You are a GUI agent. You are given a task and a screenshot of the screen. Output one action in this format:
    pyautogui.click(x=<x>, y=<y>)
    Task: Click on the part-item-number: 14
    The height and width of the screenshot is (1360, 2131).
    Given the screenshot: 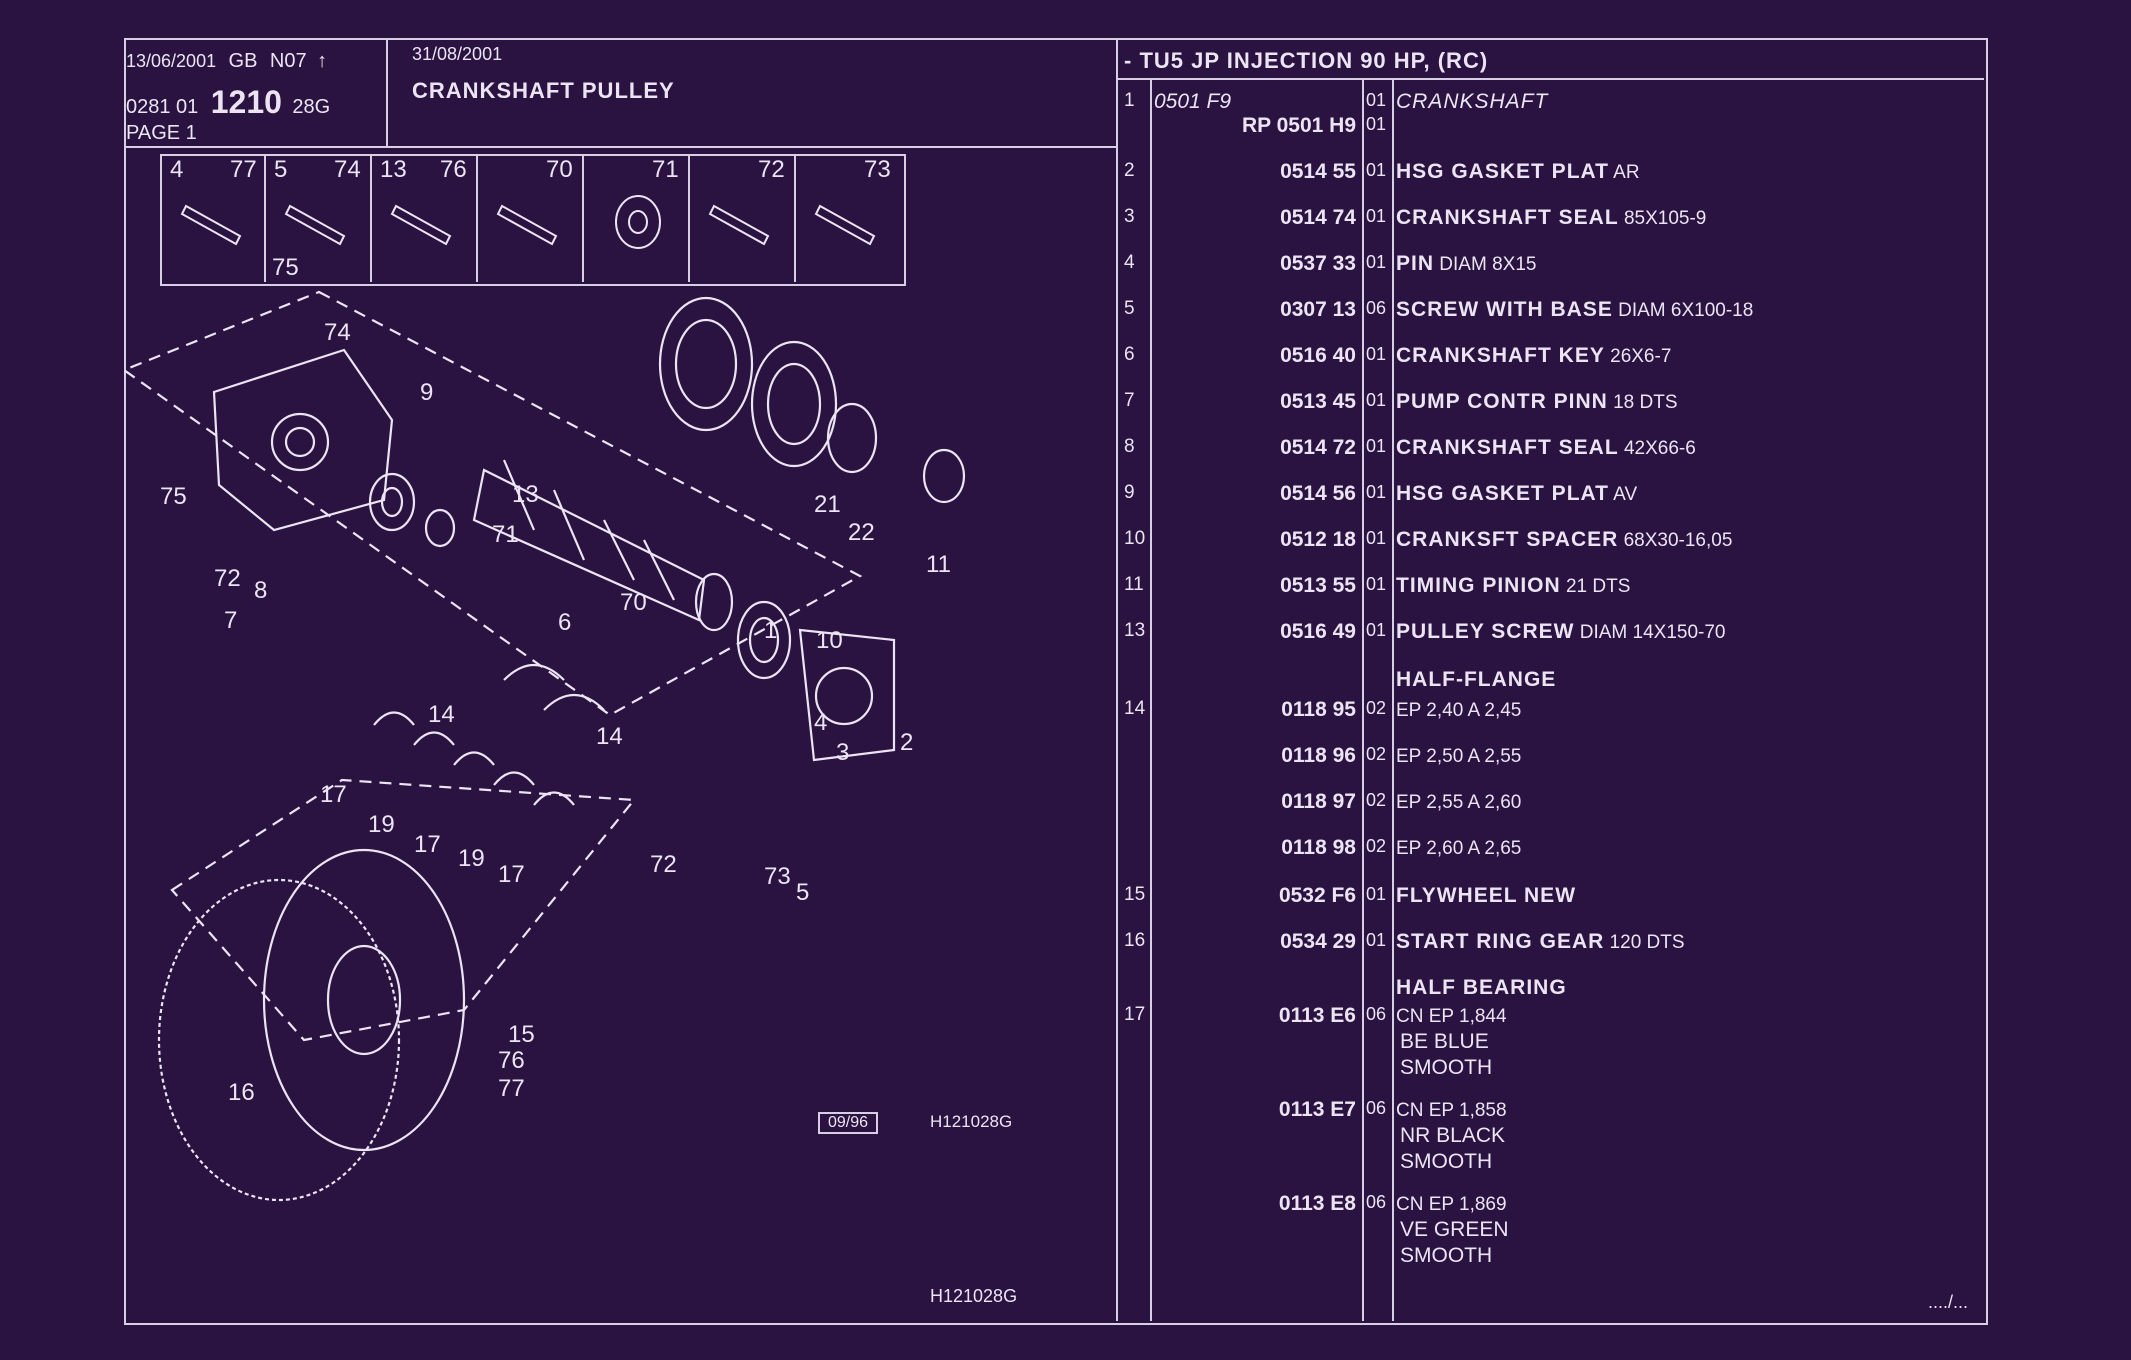 What is the action you would take?
    pyautogui.click(x=1135, y=708)
    